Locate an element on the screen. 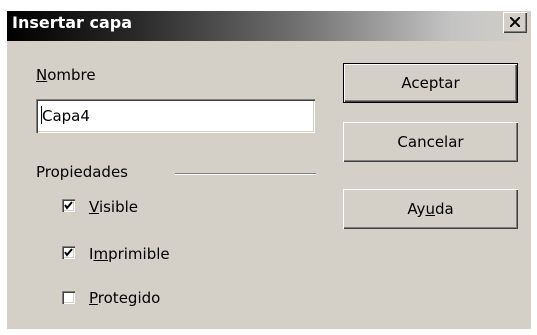 The width and height of the screenshot is (537, 335). close-button is located at coordinates (515, 22).